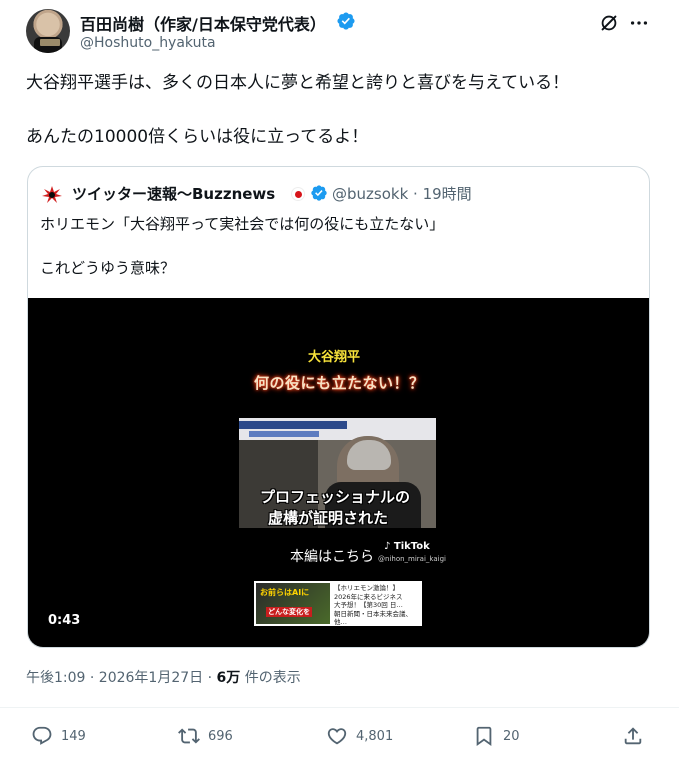  I want to click on divider, so click(339, 707).